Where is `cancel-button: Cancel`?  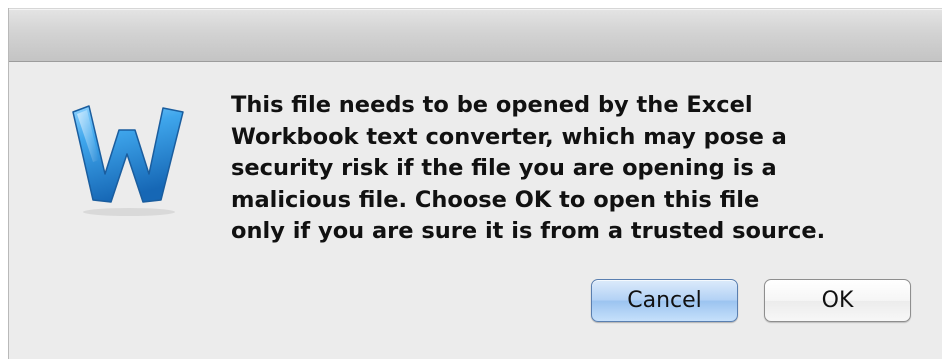
cancel-button: Cancel is located at coordinates (664, 300).